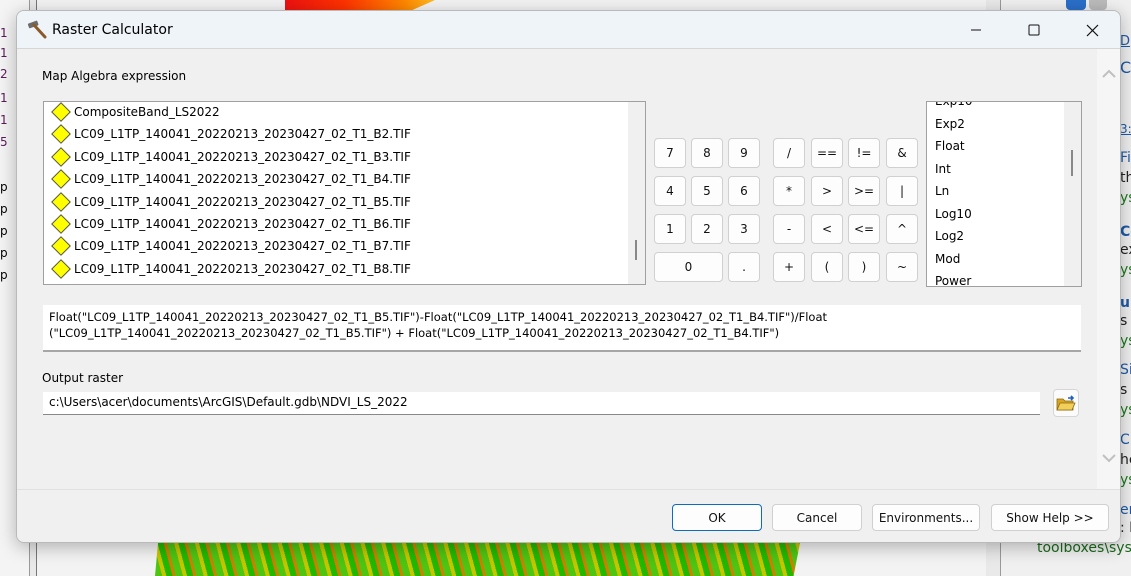  Describe the element at coordinates (827, 153) in the screenshot. I see `calc-button-equal: ==` at that location.